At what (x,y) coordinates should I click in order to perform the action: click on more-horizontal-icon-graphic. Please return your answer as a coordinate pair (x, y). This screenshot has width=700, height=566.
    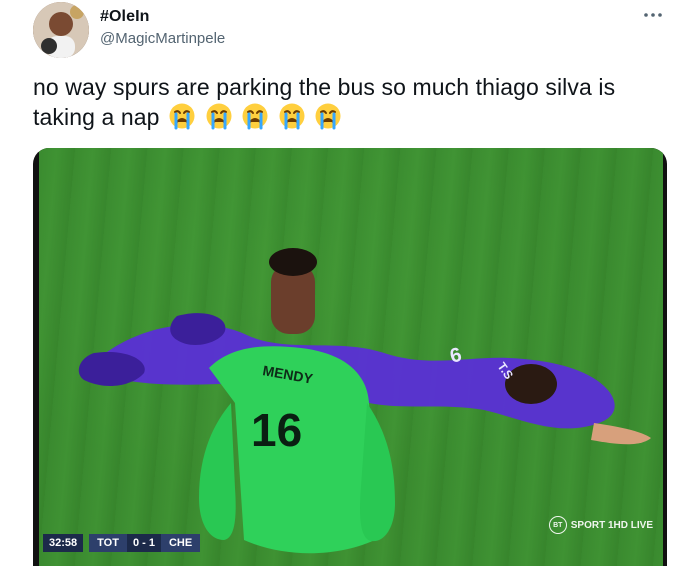
    Looking at the image, I should click on (653, 15).